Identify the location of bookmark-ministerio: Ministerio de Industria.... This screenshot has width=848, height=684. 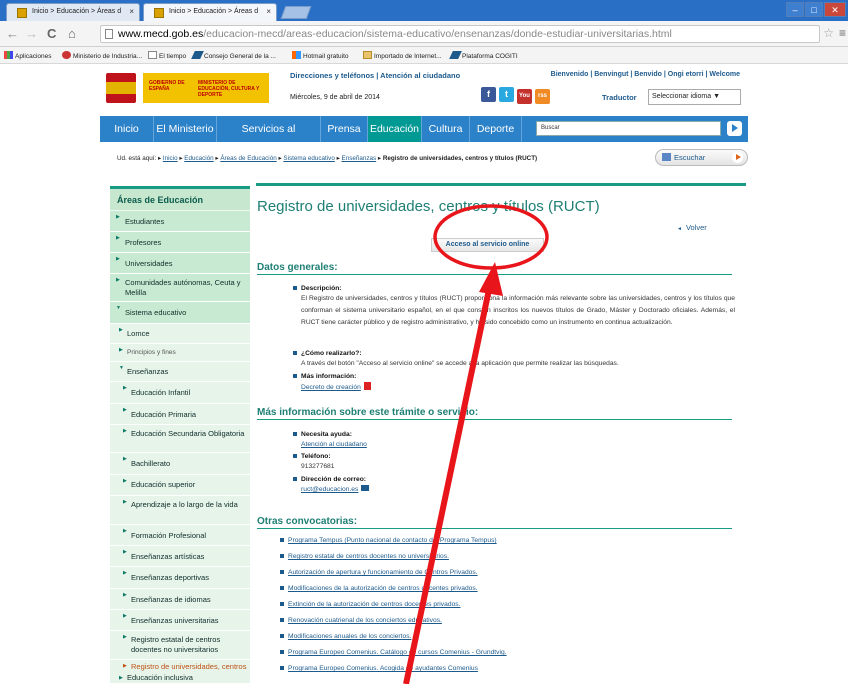
(102, 55).